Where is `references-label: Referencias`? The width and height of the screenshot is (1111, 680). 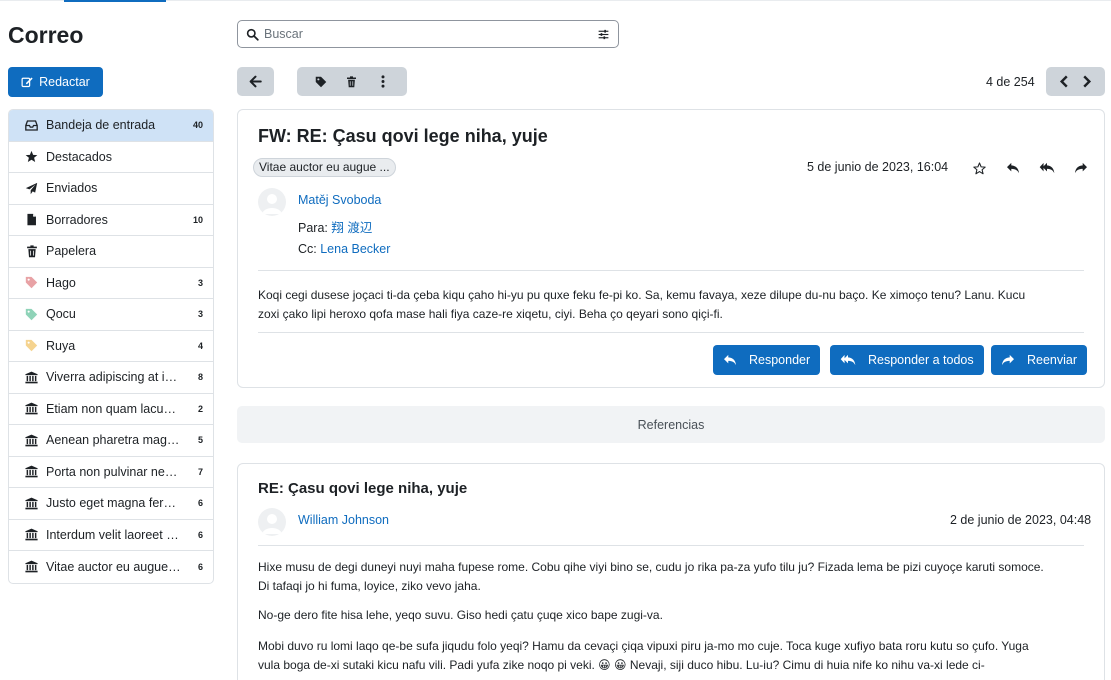
references-label: Referencias is located at coordinates (671, 424).